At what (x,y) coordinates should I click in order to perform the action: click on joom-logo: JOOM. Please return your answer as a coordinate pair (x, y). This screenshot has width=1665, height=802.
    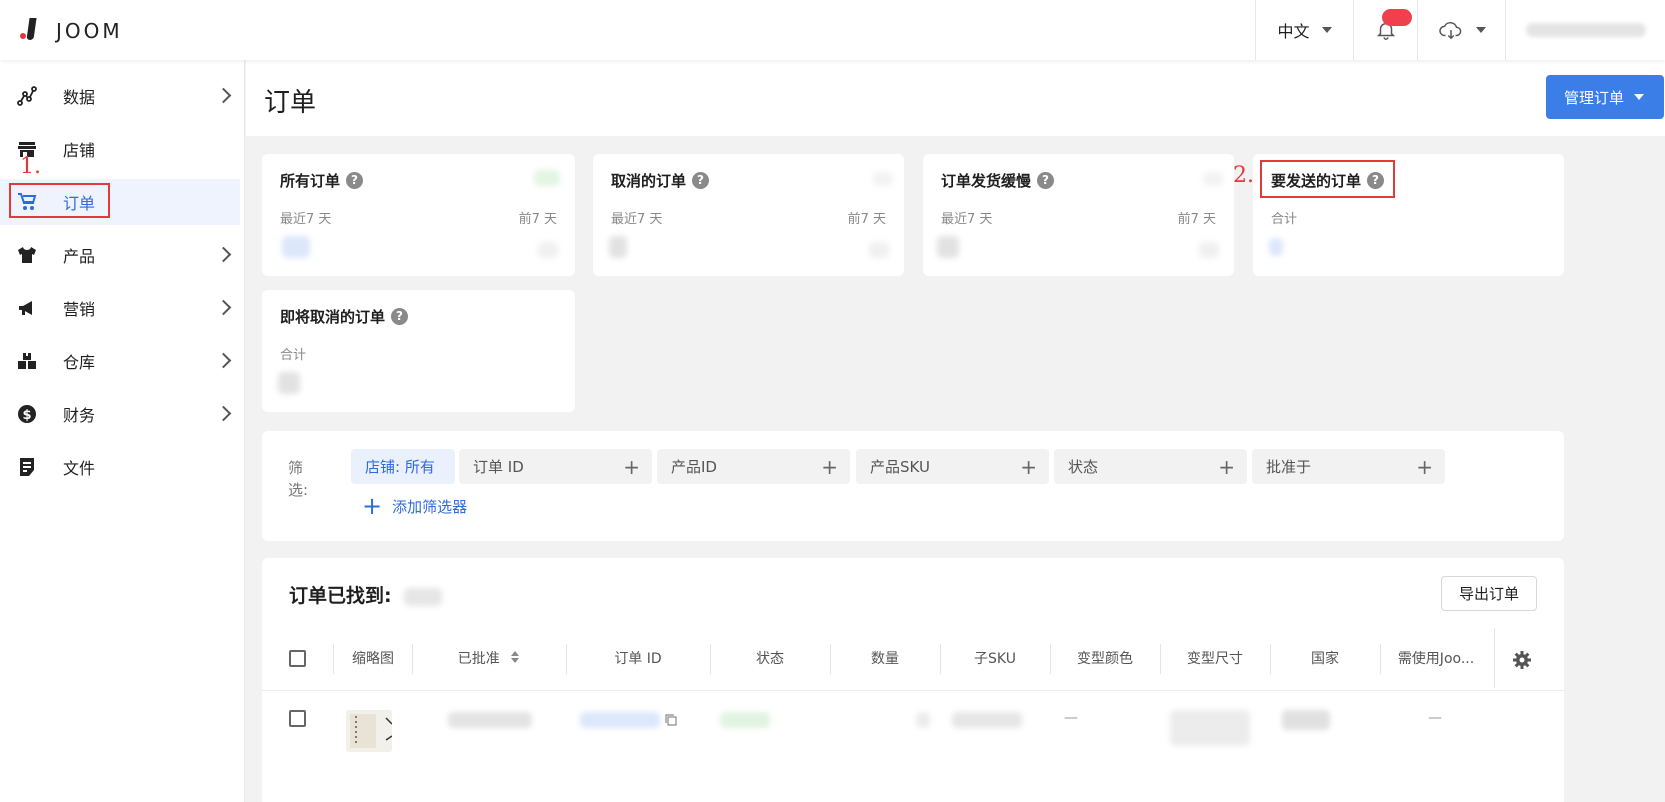
    Looking at the image, I should click on (71, 31).